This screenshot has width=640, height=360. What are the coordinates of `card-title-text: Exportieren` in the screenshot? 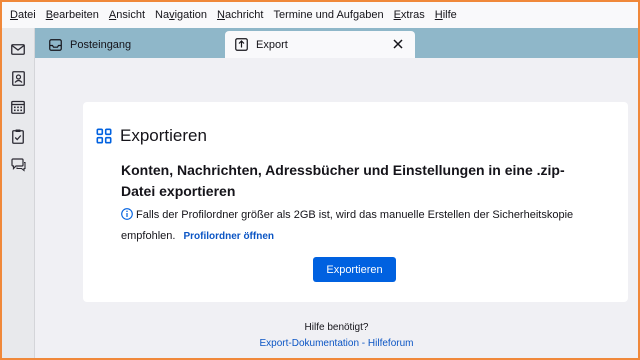 It's located at (163, 135).